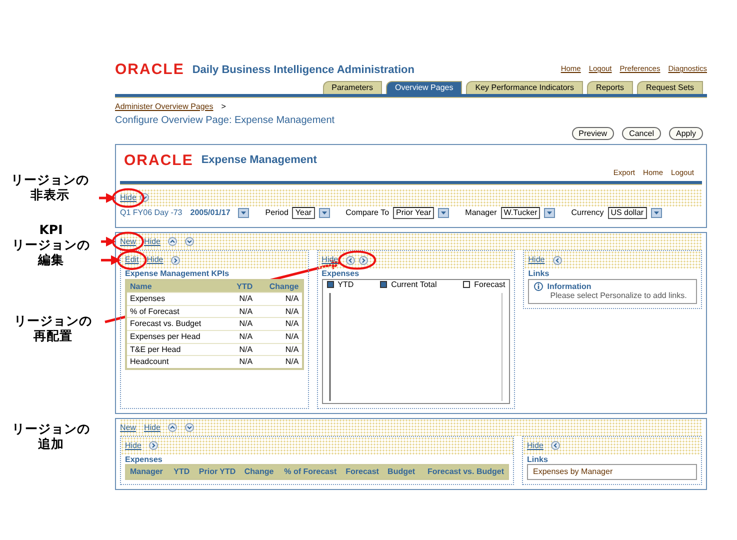  What do you see at coordinates (51, 443) in the screenshot?
I see `callout-label: 追加` at bounding box center [51, 443].